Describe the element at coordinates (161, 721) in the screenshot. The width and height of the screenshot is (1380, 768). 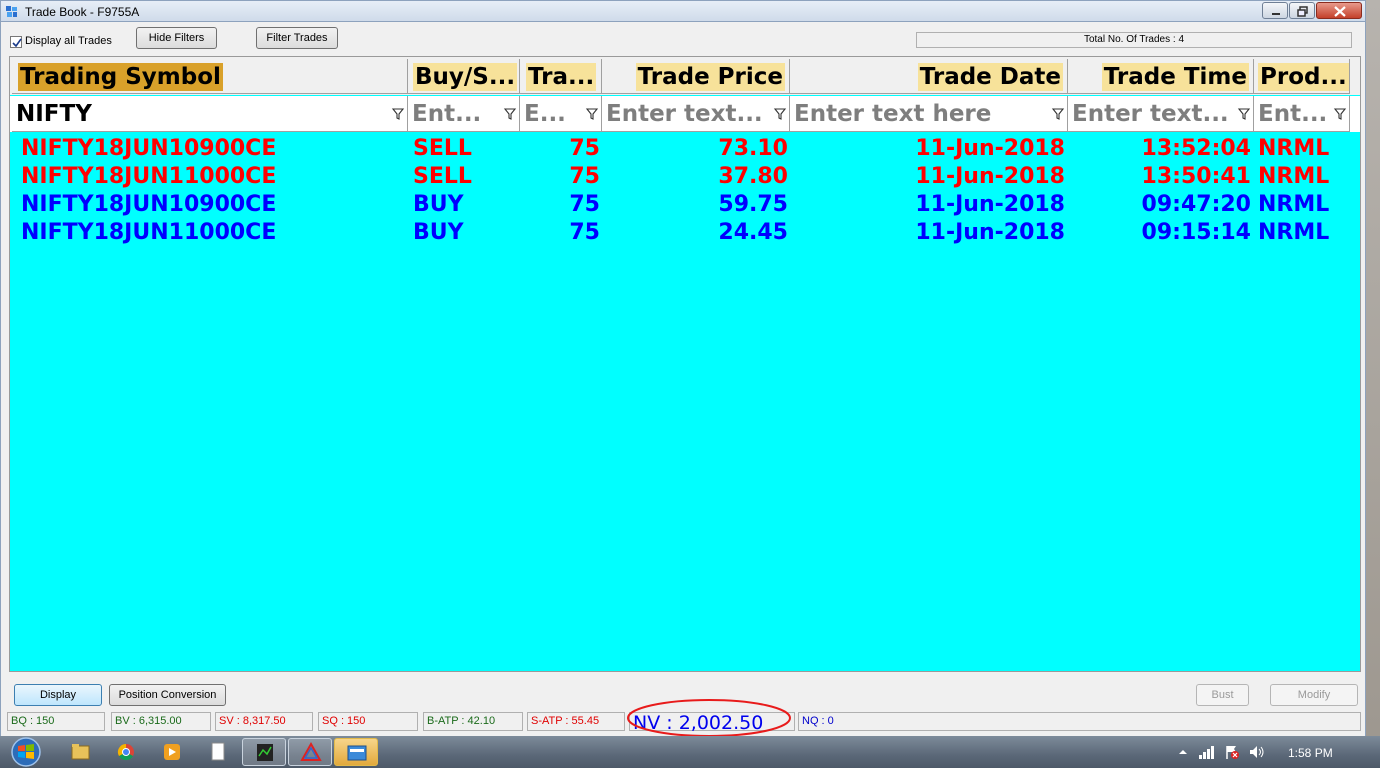
I see `status-buy-value: BV : 6,315.00` at that location.